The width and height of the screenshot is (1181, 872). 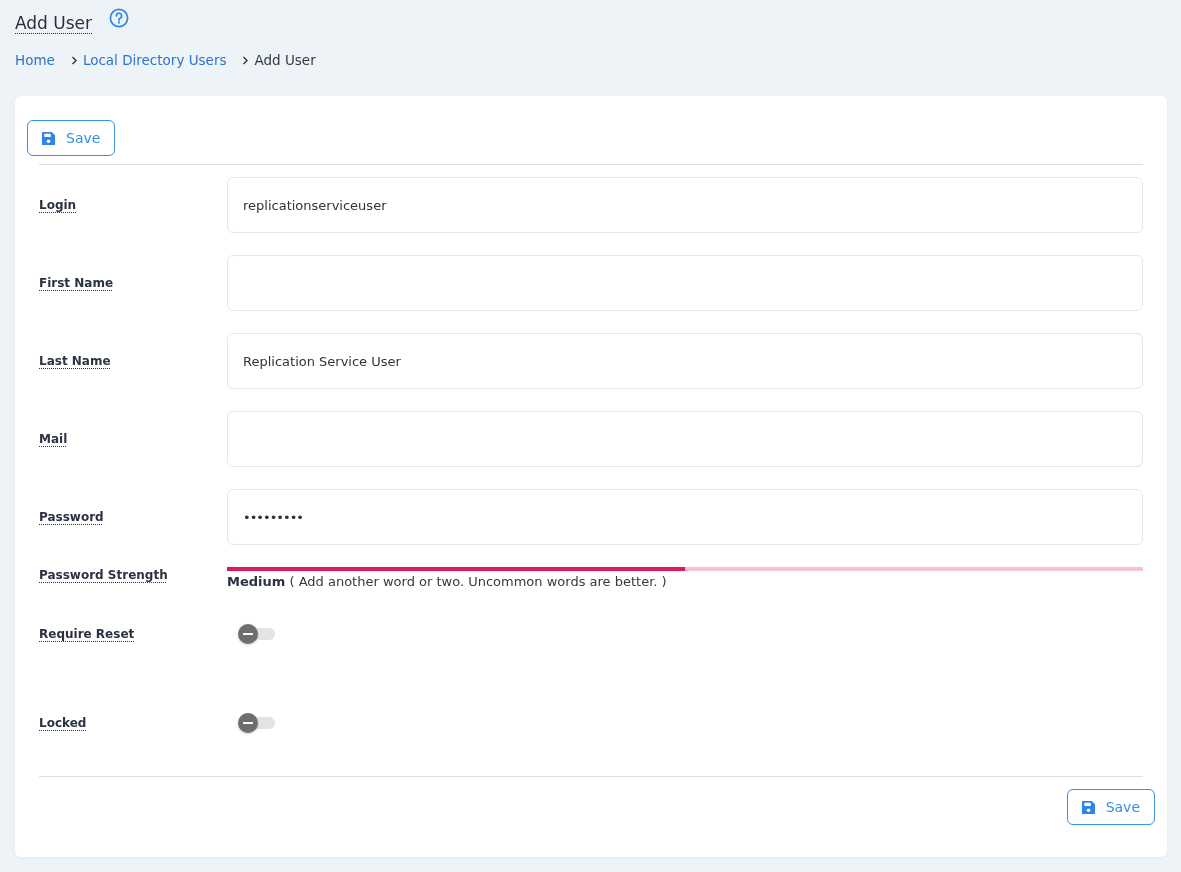 What do you see at coordinates (119, 18) in the screenshot?
I see `help-icon` at bounding box center [119, 18].